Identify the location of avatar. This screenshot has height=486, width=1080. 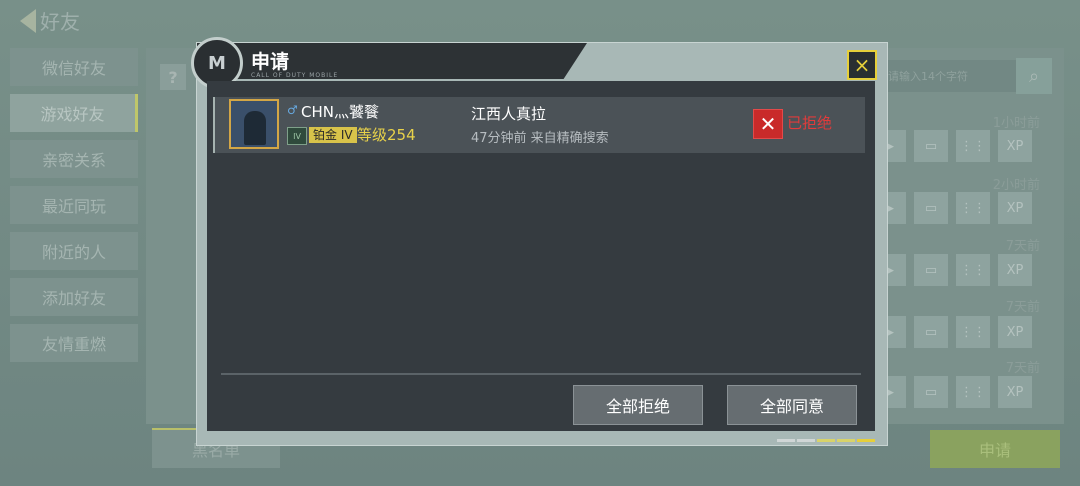
(254, 124).